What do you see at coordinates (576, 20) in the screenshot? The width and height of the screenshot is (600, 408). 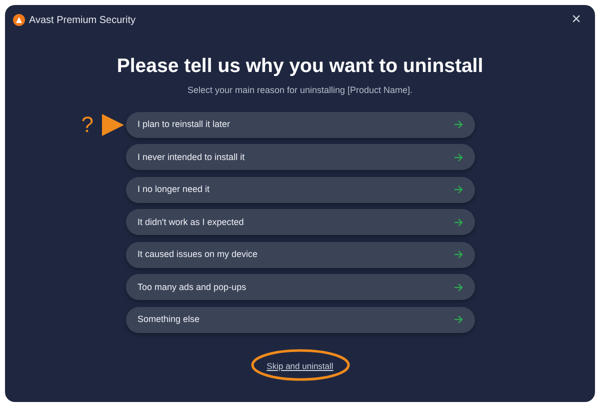 I see `close-button: ×` at bounding box center [576, 20].